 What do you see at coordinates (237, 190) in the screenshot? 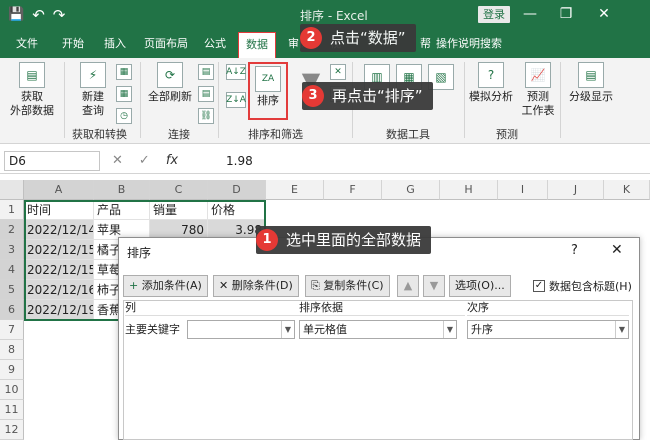
I see `col-header-d: D` at bounding box center [237, 190].